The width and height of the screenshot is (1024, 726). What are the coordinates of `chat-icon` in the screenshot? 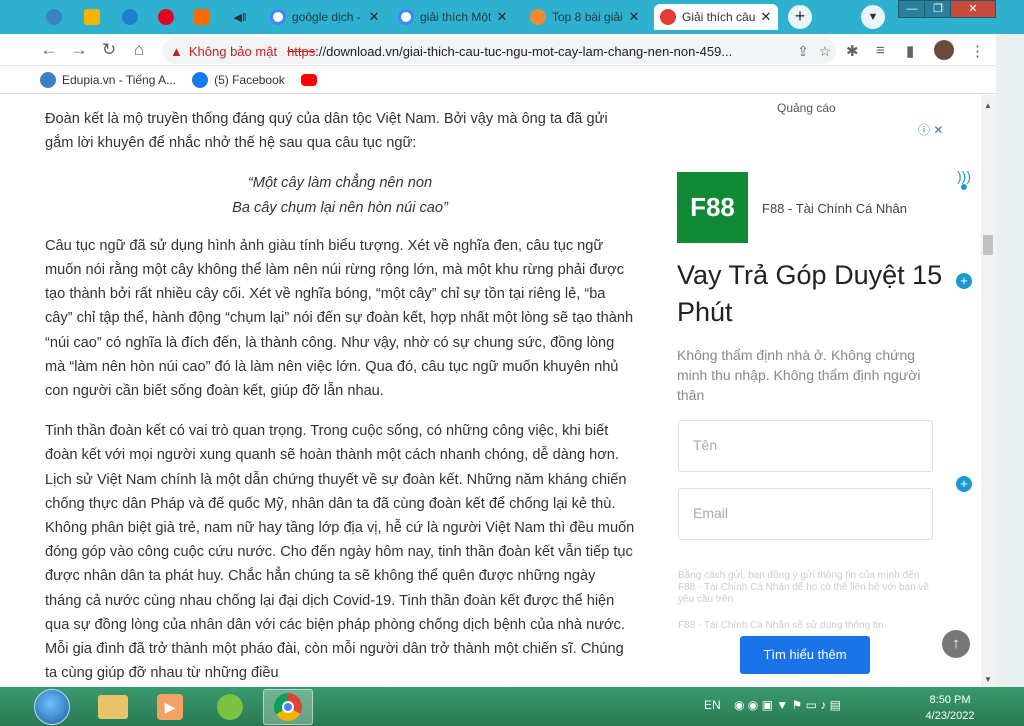 It's located at (130, 17).